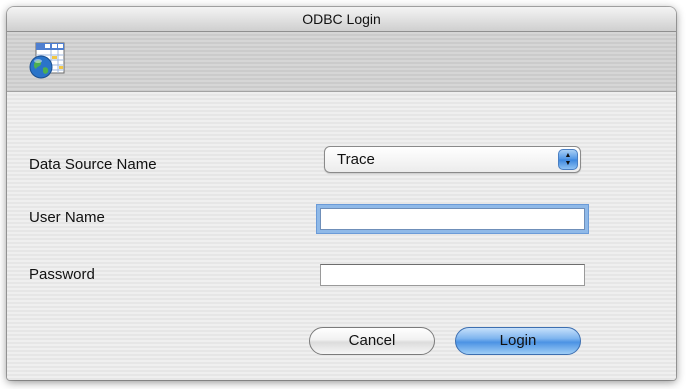 The height and width of the screenshot is (389, 691). Describe the element at coordinates (452, 275) in the screenshot. I see `password-field` at that location.